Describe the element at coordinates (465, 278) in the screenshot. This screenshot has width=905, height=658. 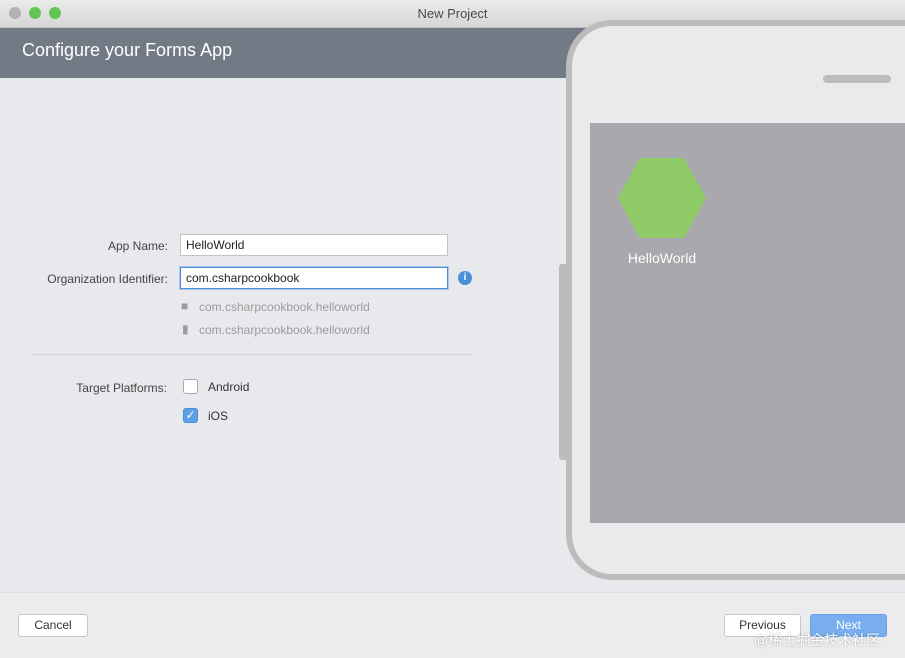
I see `info-icon: i` at that location.